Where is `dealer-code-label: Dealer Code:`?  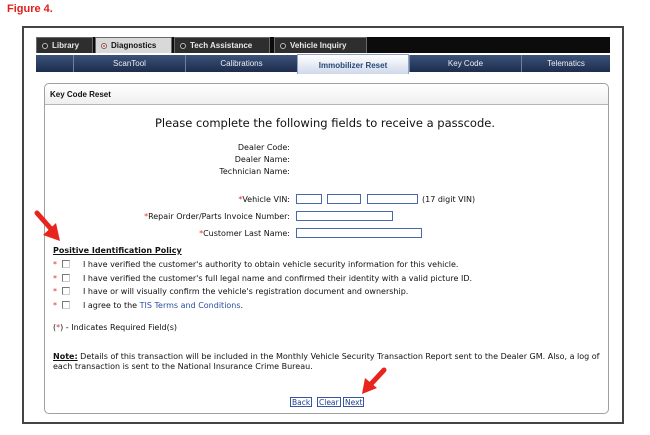 dealer-code-label: Dealer Code: is located at coordinates (263, 147).